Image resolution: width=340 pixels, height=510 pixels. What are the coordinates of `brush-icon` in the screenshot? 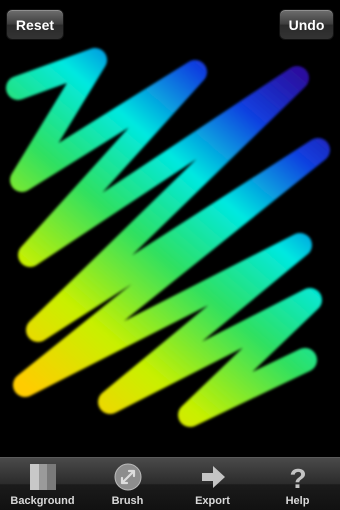 It's located at (128, 477).